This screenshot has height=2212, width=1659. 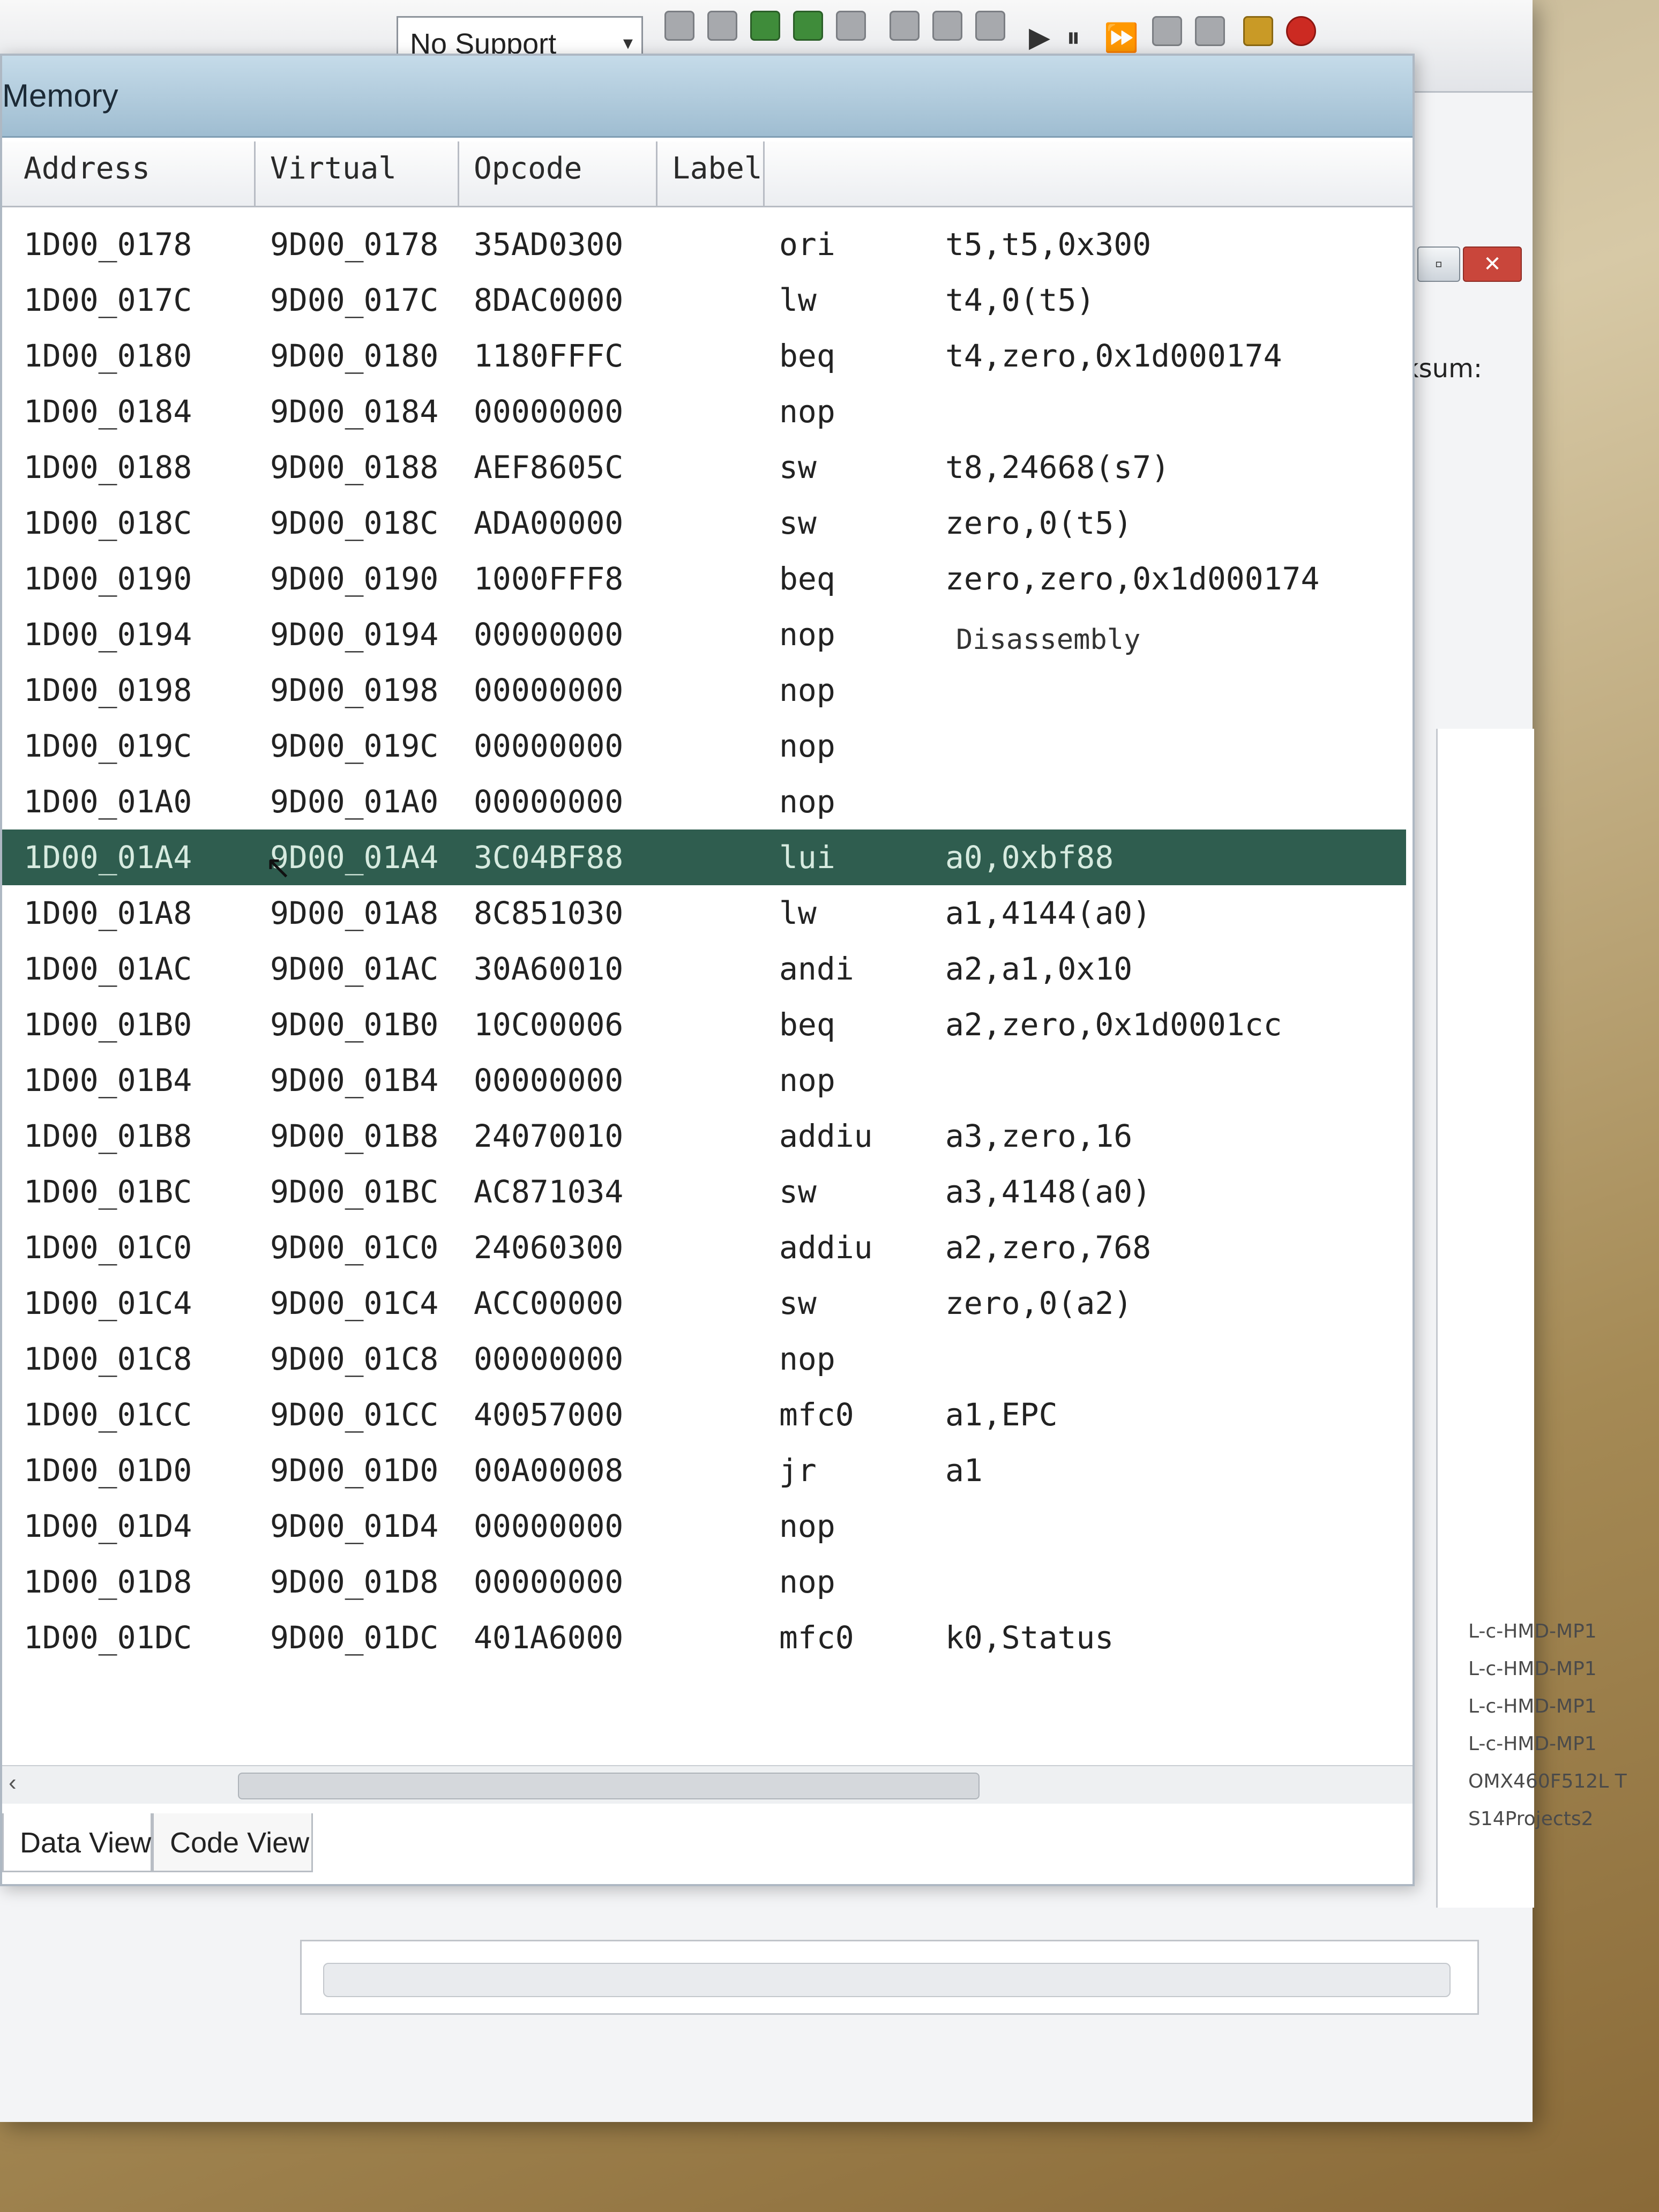 I want to click on run-icon: ▶, so click(x=1039, y=37).